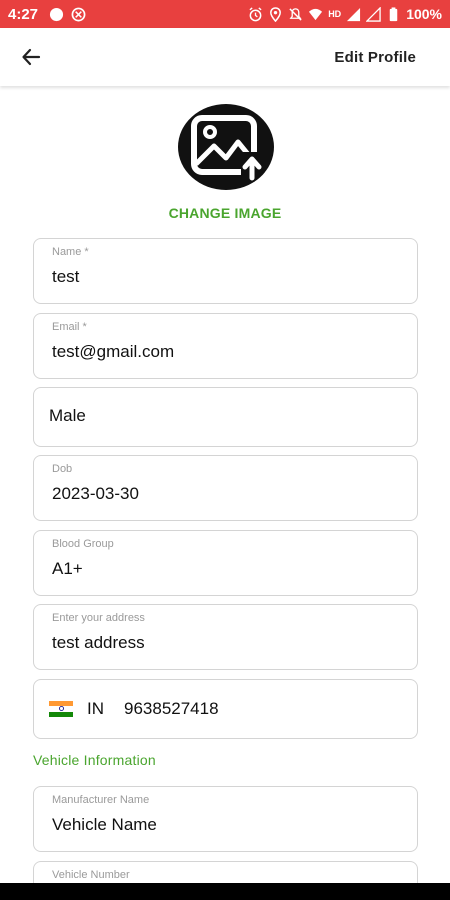  Describe the element at coordinates (335, 14) in the screenshot. I see `network-type-label: HD` at that location.